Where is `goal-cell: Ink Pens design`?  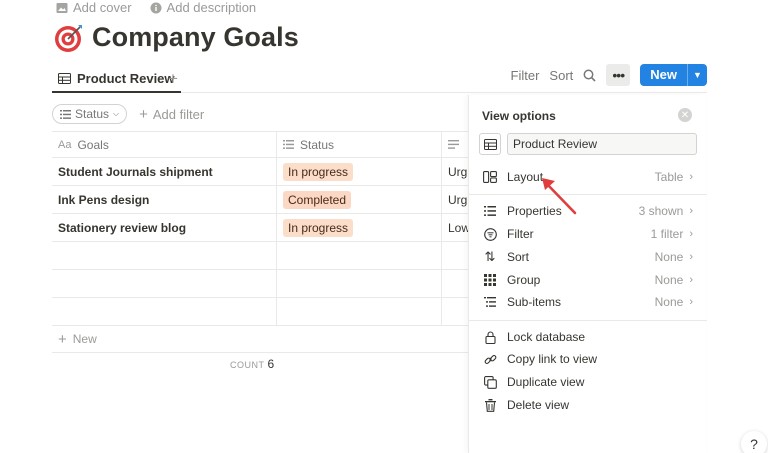
goal-cell: Ink Pens design is located at coordinates (164, 199).